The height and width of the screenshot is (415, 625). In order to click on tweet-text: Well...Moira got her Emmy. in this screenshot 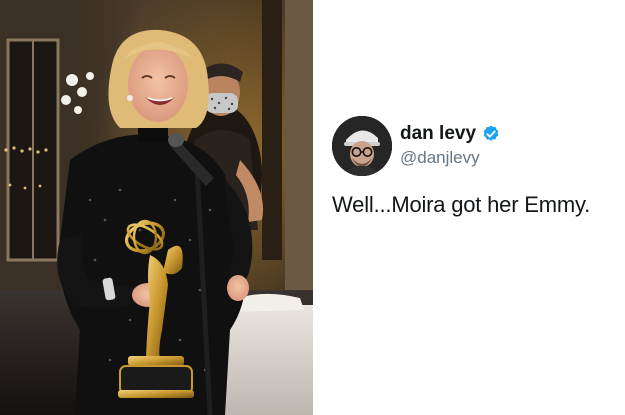, I will do `click(461, 204)`.